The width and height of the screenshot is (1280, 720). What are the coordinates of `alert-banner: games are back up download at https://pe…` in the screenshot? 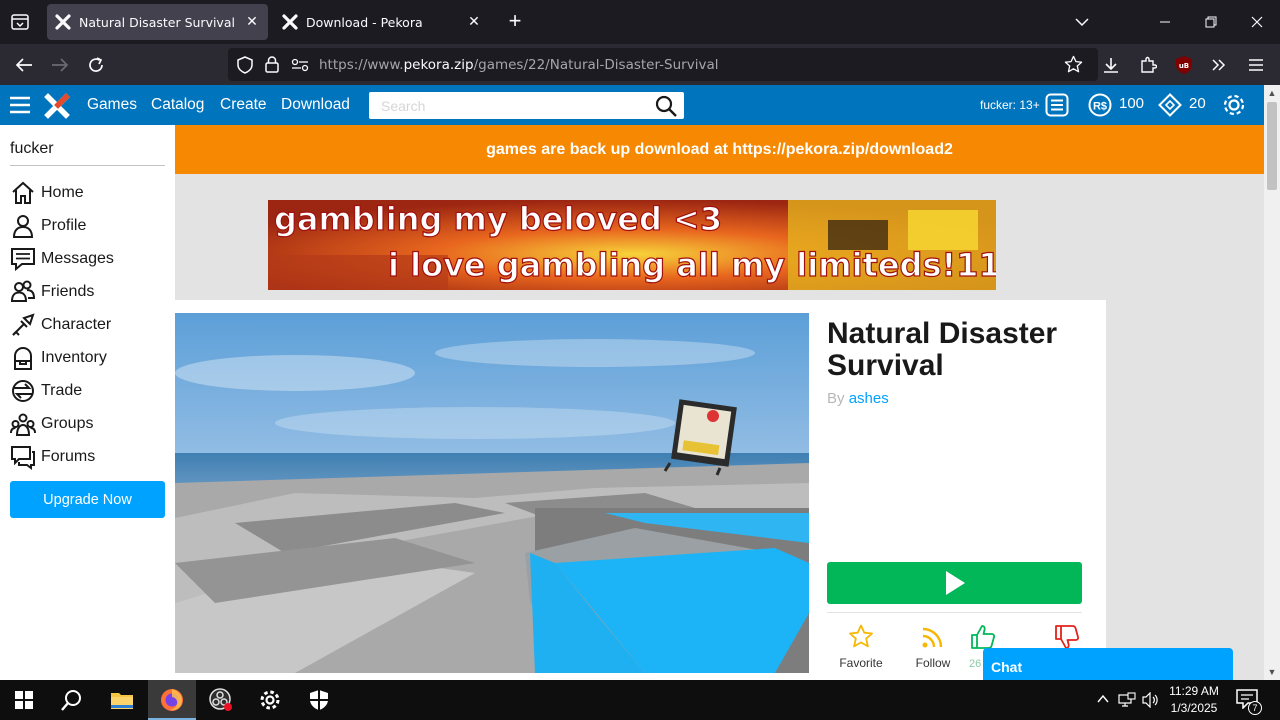 It's located at (719, 149).